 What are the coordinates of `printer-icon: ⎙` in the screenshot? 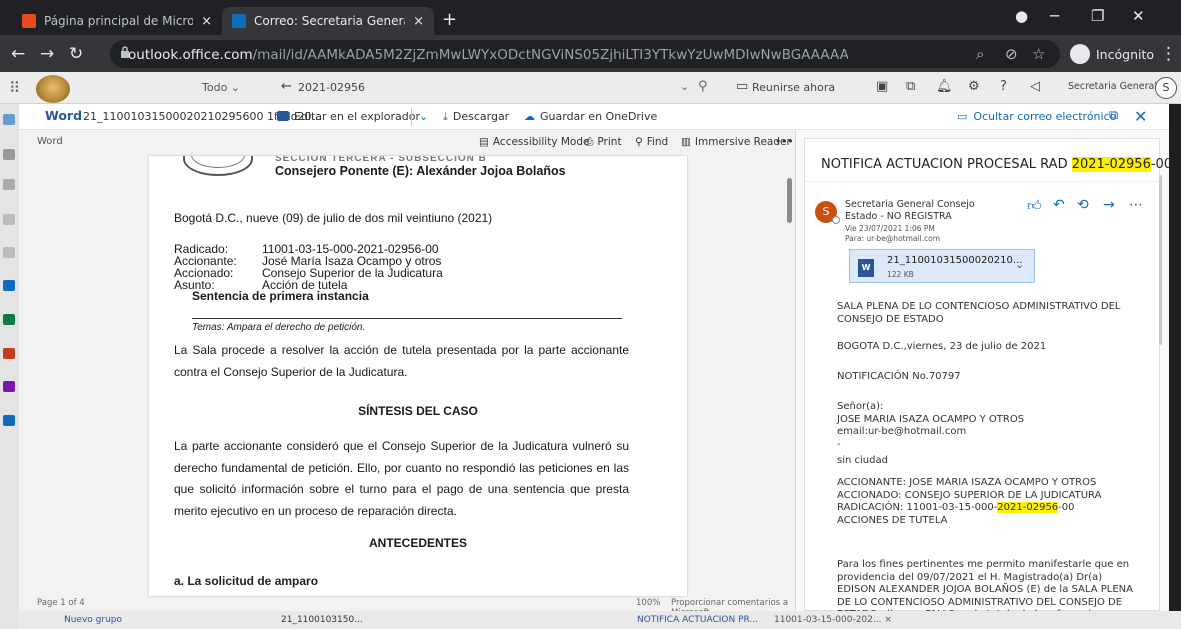 It's located at (589, 142).